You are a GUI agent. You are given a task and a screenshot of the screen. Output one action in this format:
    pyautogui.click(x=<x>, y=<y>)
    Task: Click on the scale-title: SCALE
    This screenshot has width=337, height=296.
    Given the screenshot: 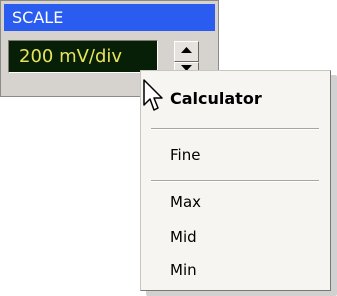 What is the action you would take?
    pyautogui.click(x=109, y=17)
    